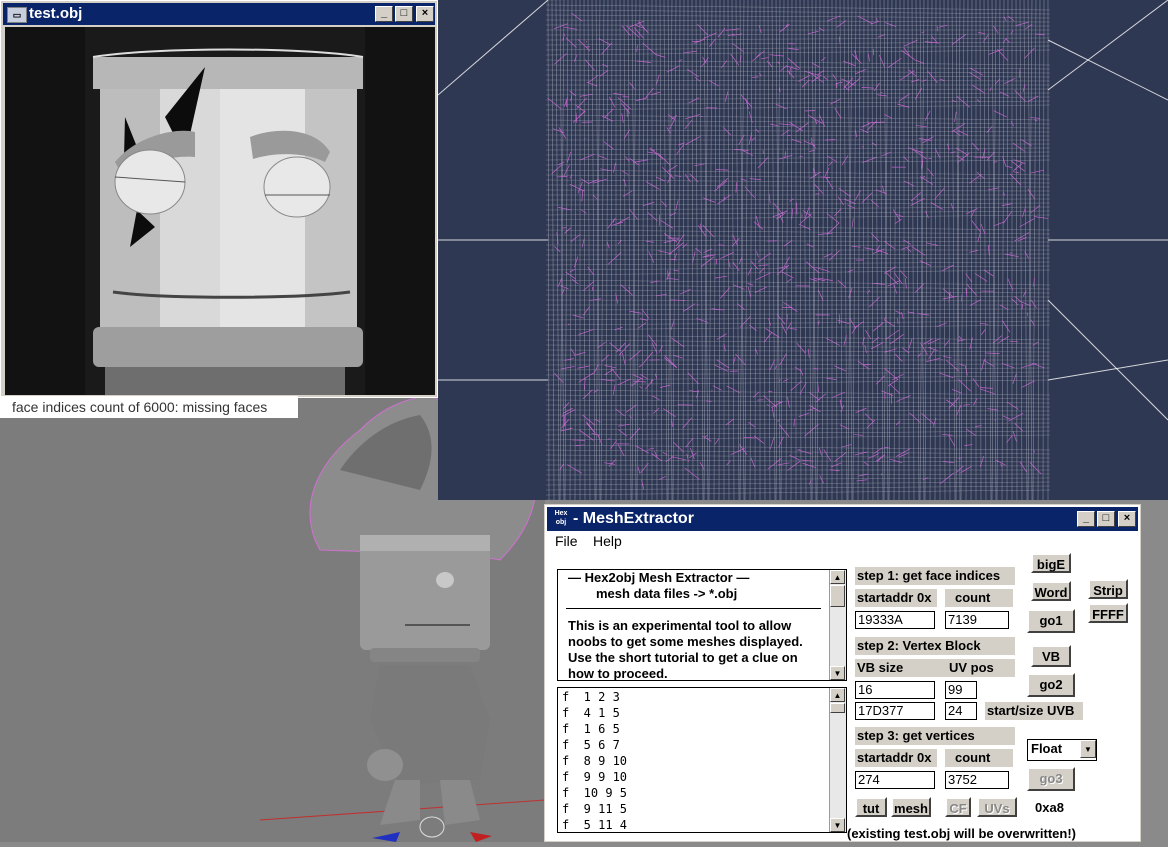 The width and height of the screenshot is (1168, 847). I want to click on info-scrollbar: ▲ ▼, so click(837, 625).